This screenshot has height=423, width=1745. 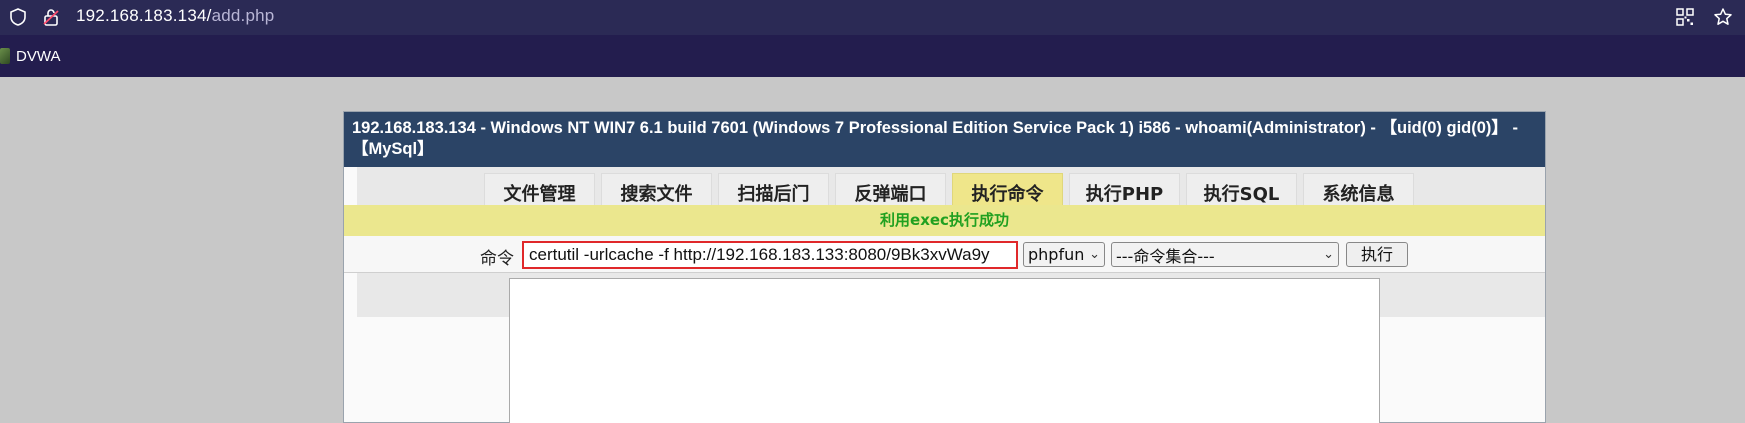 I want to click on insecure-lock-icon, so click(x=51, y=17).